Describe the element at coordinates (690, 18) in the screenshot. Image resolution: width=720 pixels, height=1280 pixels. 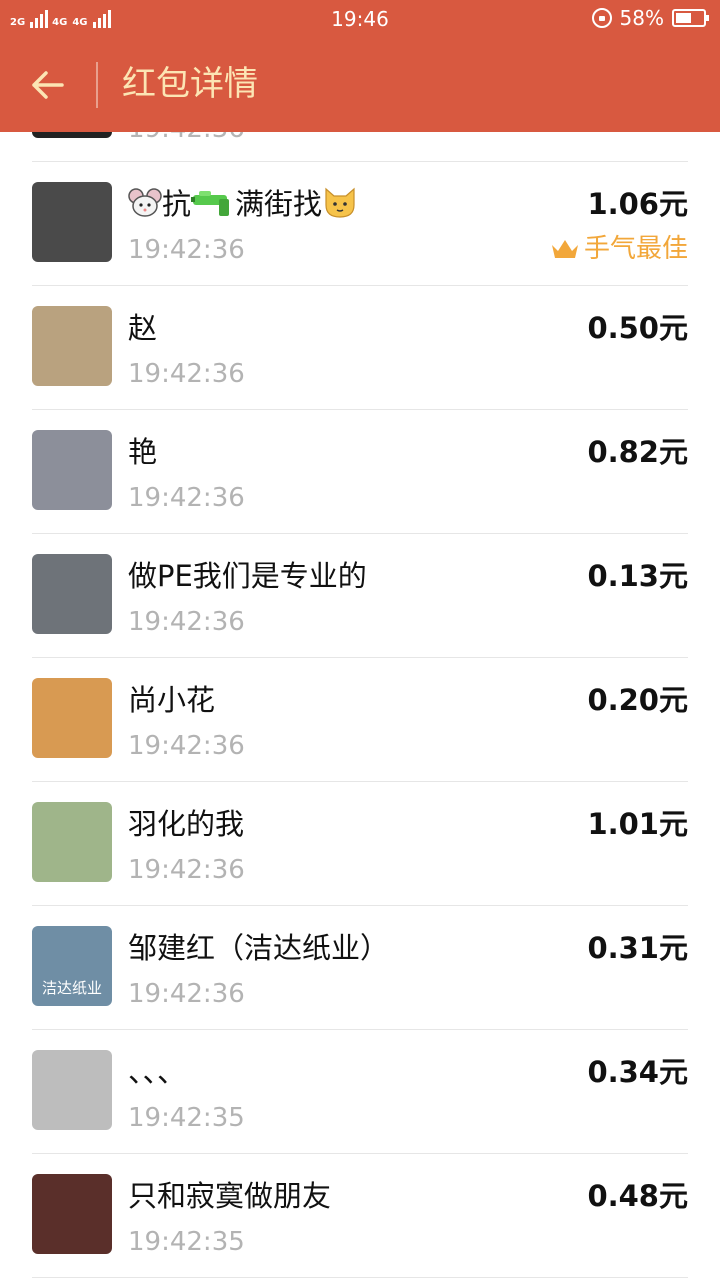
I see `battery-icon` at that location.